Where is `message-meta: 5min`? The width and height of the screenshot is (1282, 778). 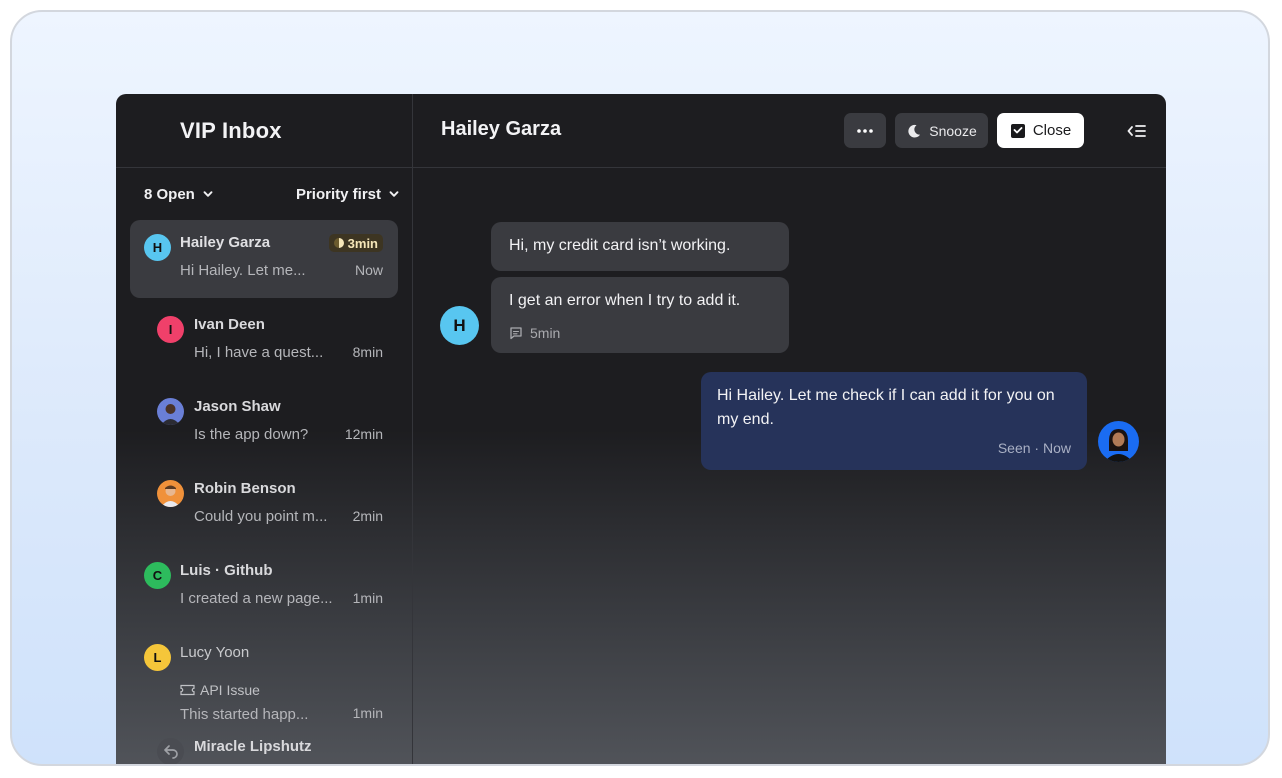 message-meta: 5min is located at coordinates (534, 333).